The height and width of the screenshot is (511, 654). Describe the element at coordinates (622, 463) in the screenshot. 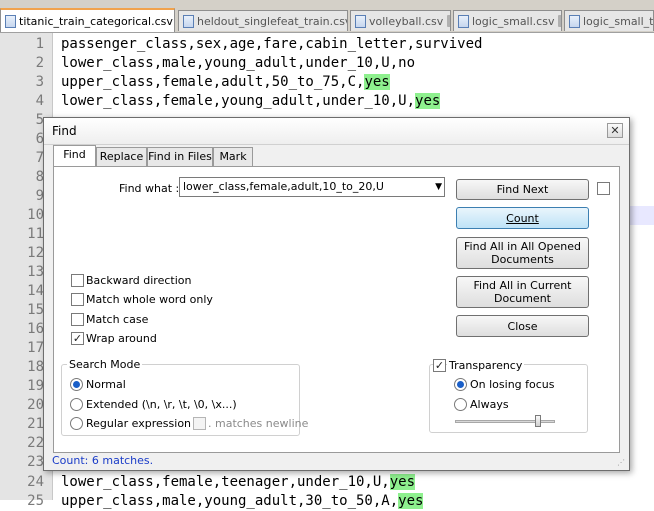

I see `resize-grip-icon: ⋰` at that location.